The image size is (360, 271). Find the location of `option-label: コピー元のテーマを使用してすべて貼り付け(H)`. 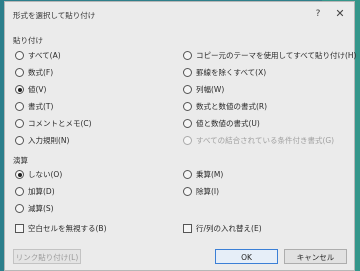

option-label: コピー元のテーマを使用してすべて貼り付け(H) is located at coordinates (276, 55).